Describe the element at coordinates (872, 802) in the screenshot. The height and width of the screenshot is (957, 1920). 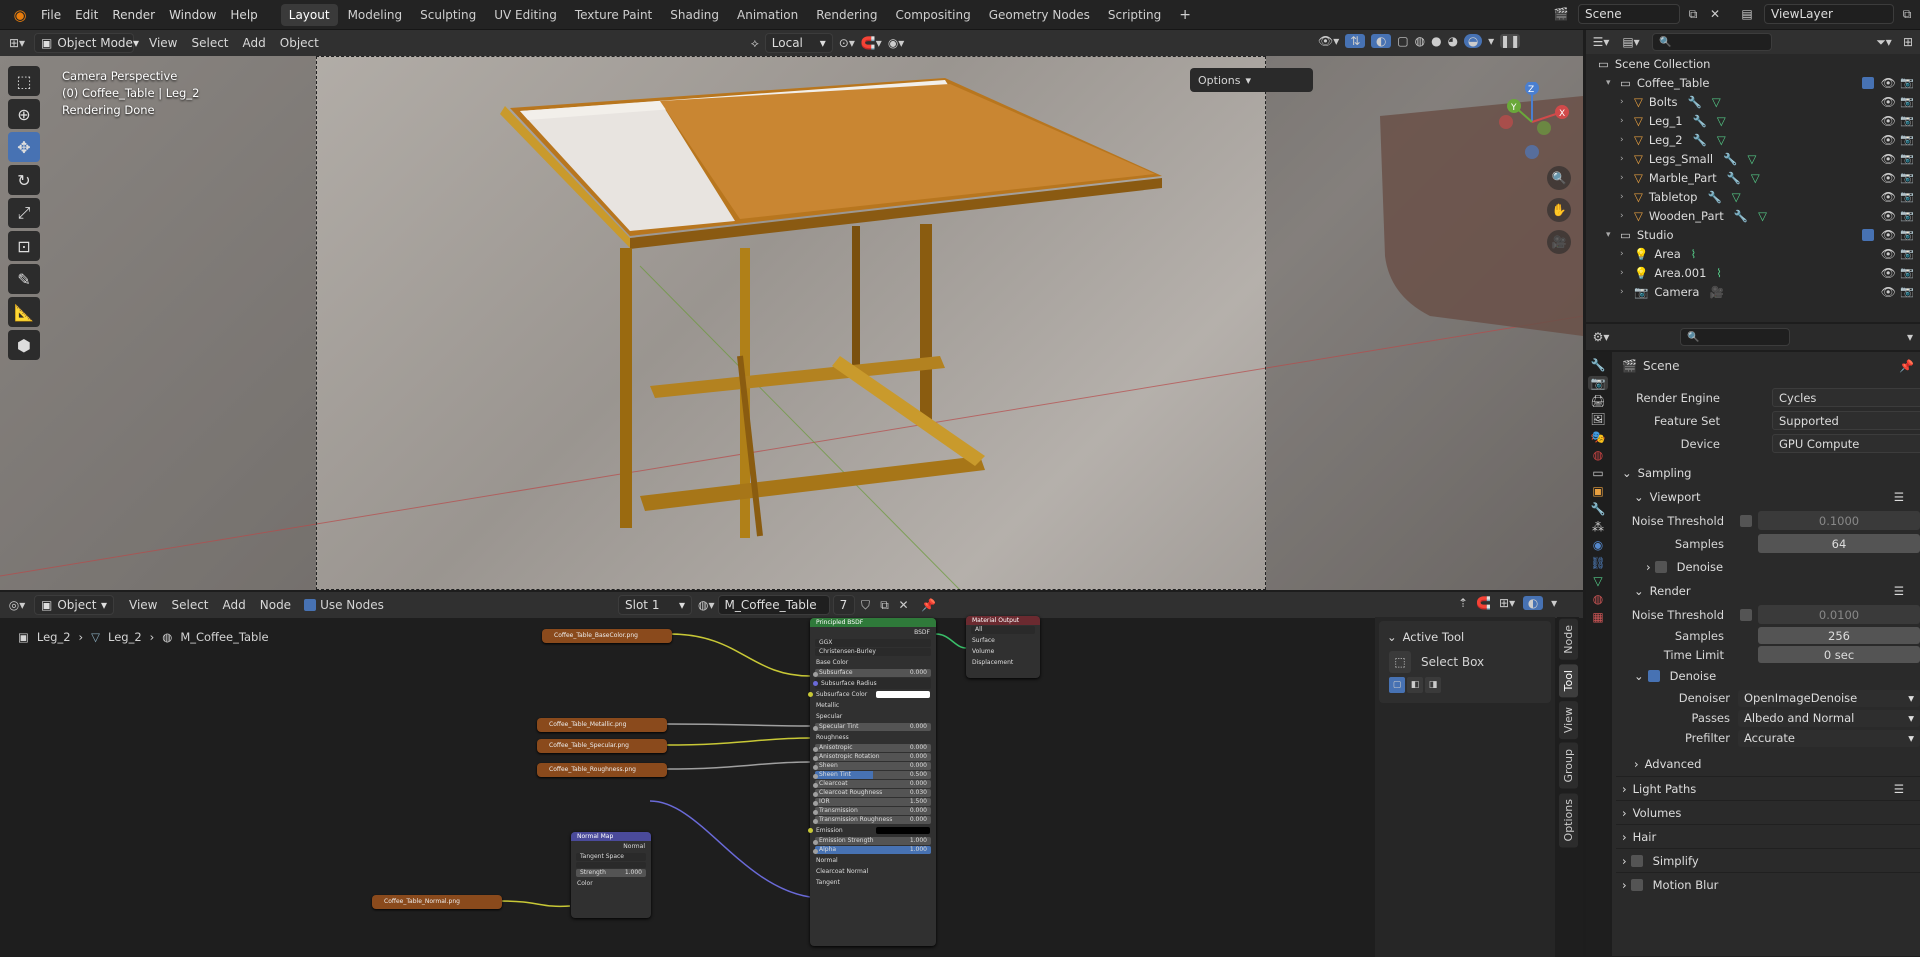
I see `bsdf-input-ior: IOR 1.500` at that location.